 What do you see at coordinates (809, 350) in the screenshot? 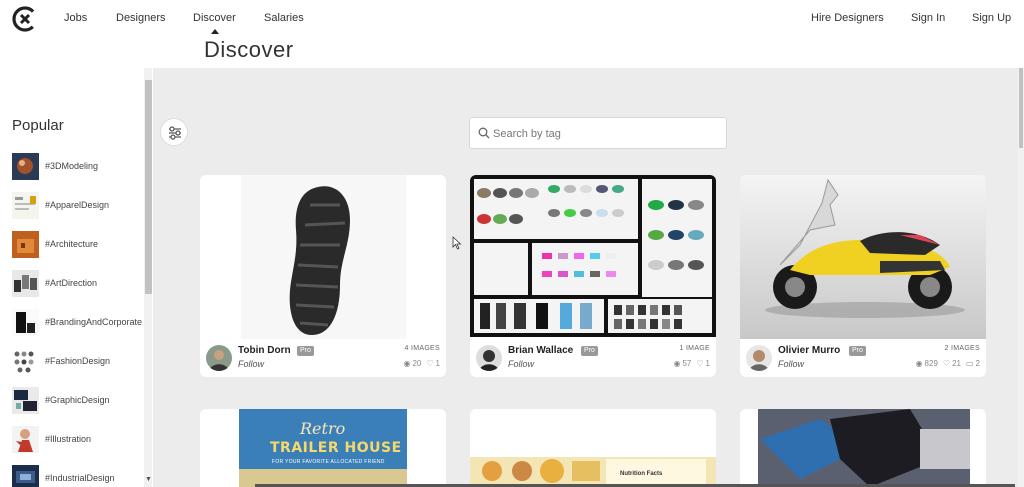
I see `author-name: Olivier Murro` at bounding box center [809, 350].